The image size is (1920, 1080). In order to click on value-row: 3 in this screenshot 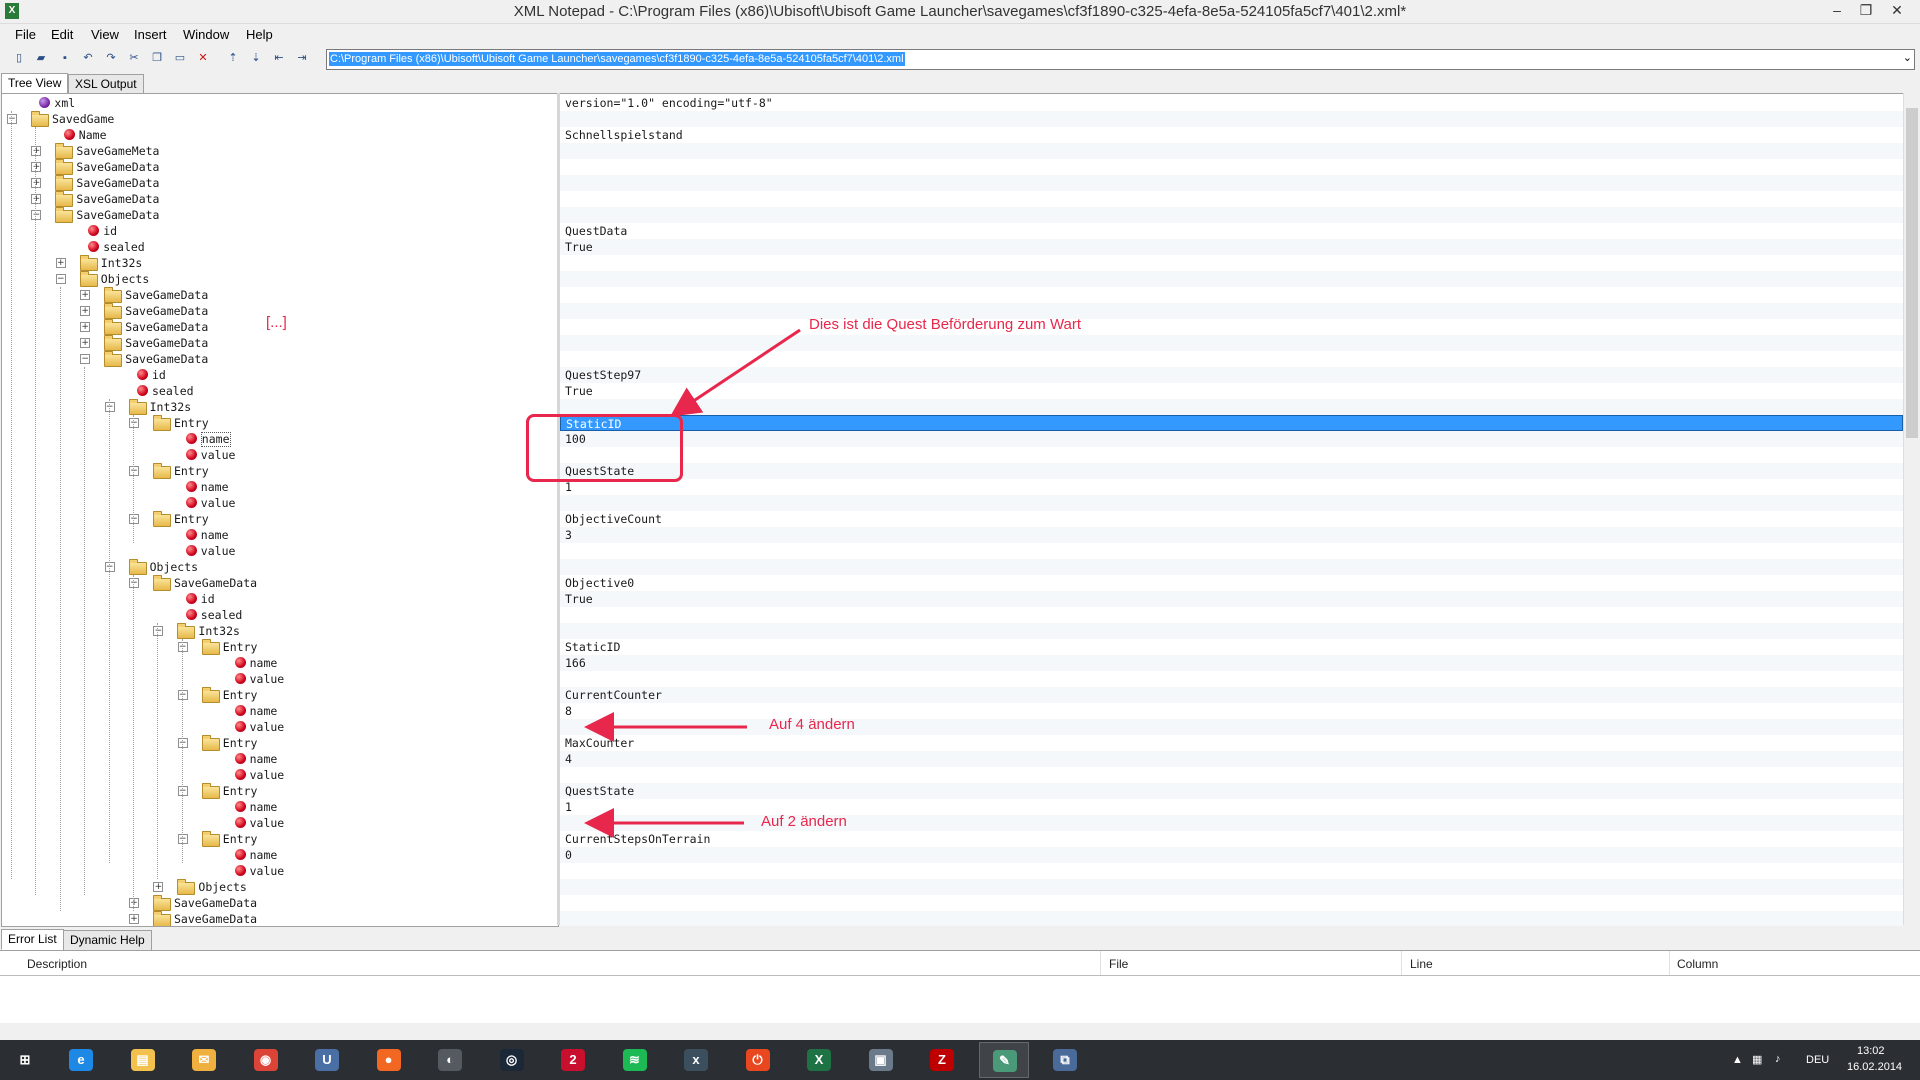, I will do `click(1231, 535)`.